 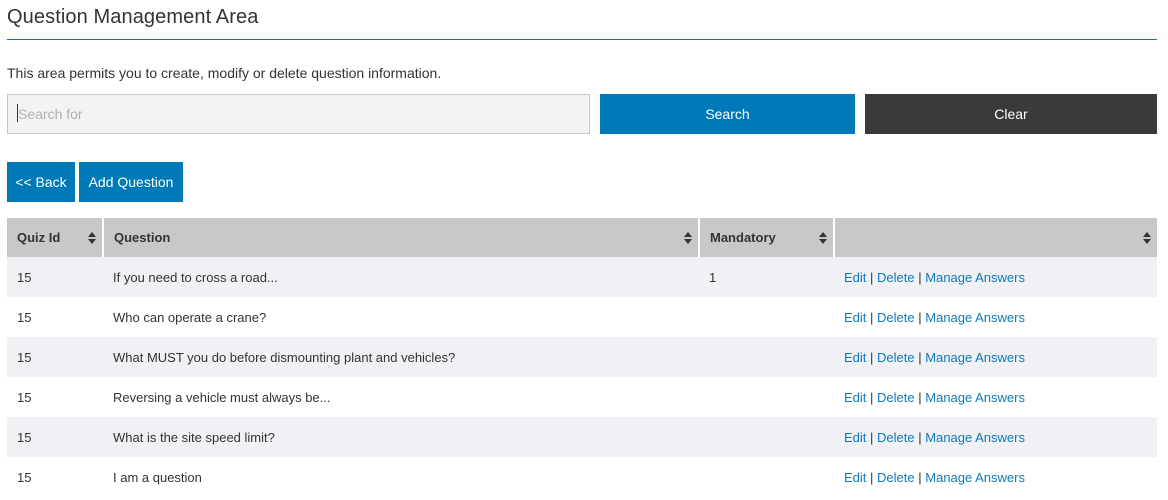 I want to click on column-header-mandatory: Mandatory, so click(x=767, y=237).